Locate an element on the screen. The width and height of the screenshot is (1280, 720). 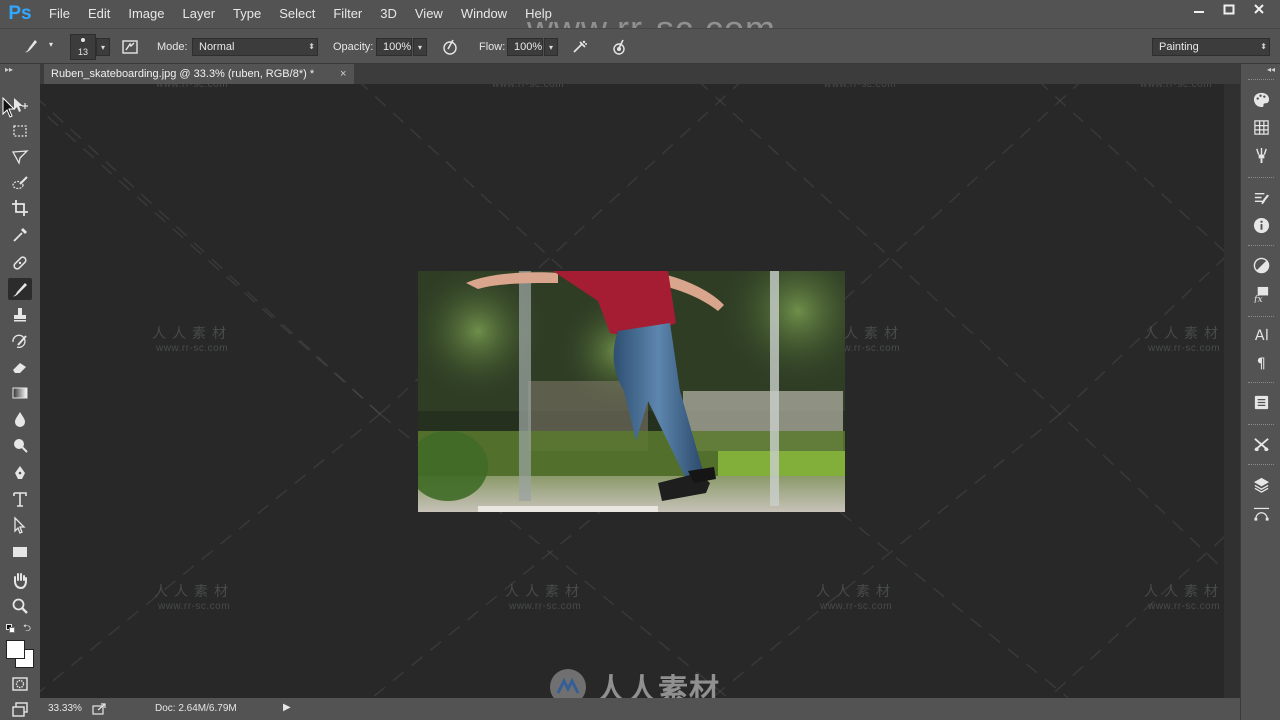
lasso-tool-icon is located at coordinates (20, 157).